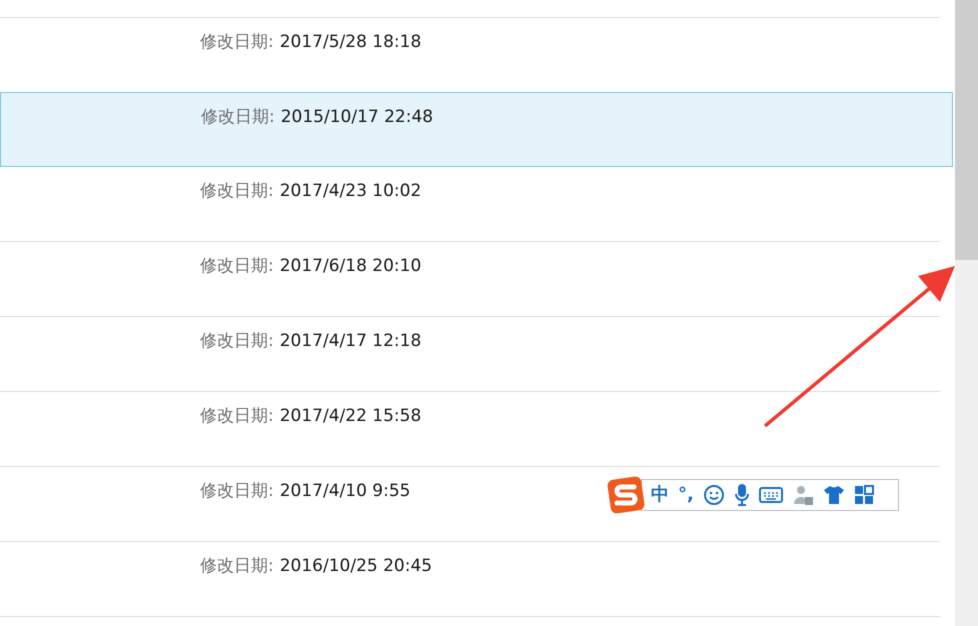  What do you see at coordinates (470, 429) in the screenshot?
I see `file-row: 修改日期: 2017/4/22 15:58` at bounding box center [470, 429].